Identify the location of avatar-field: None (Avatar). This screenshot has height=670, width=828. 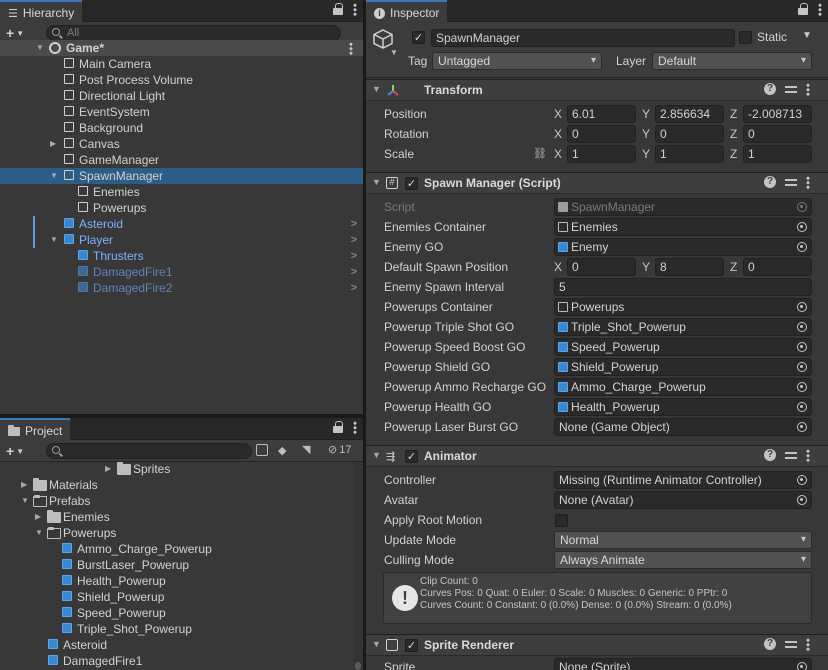
(683, 500).